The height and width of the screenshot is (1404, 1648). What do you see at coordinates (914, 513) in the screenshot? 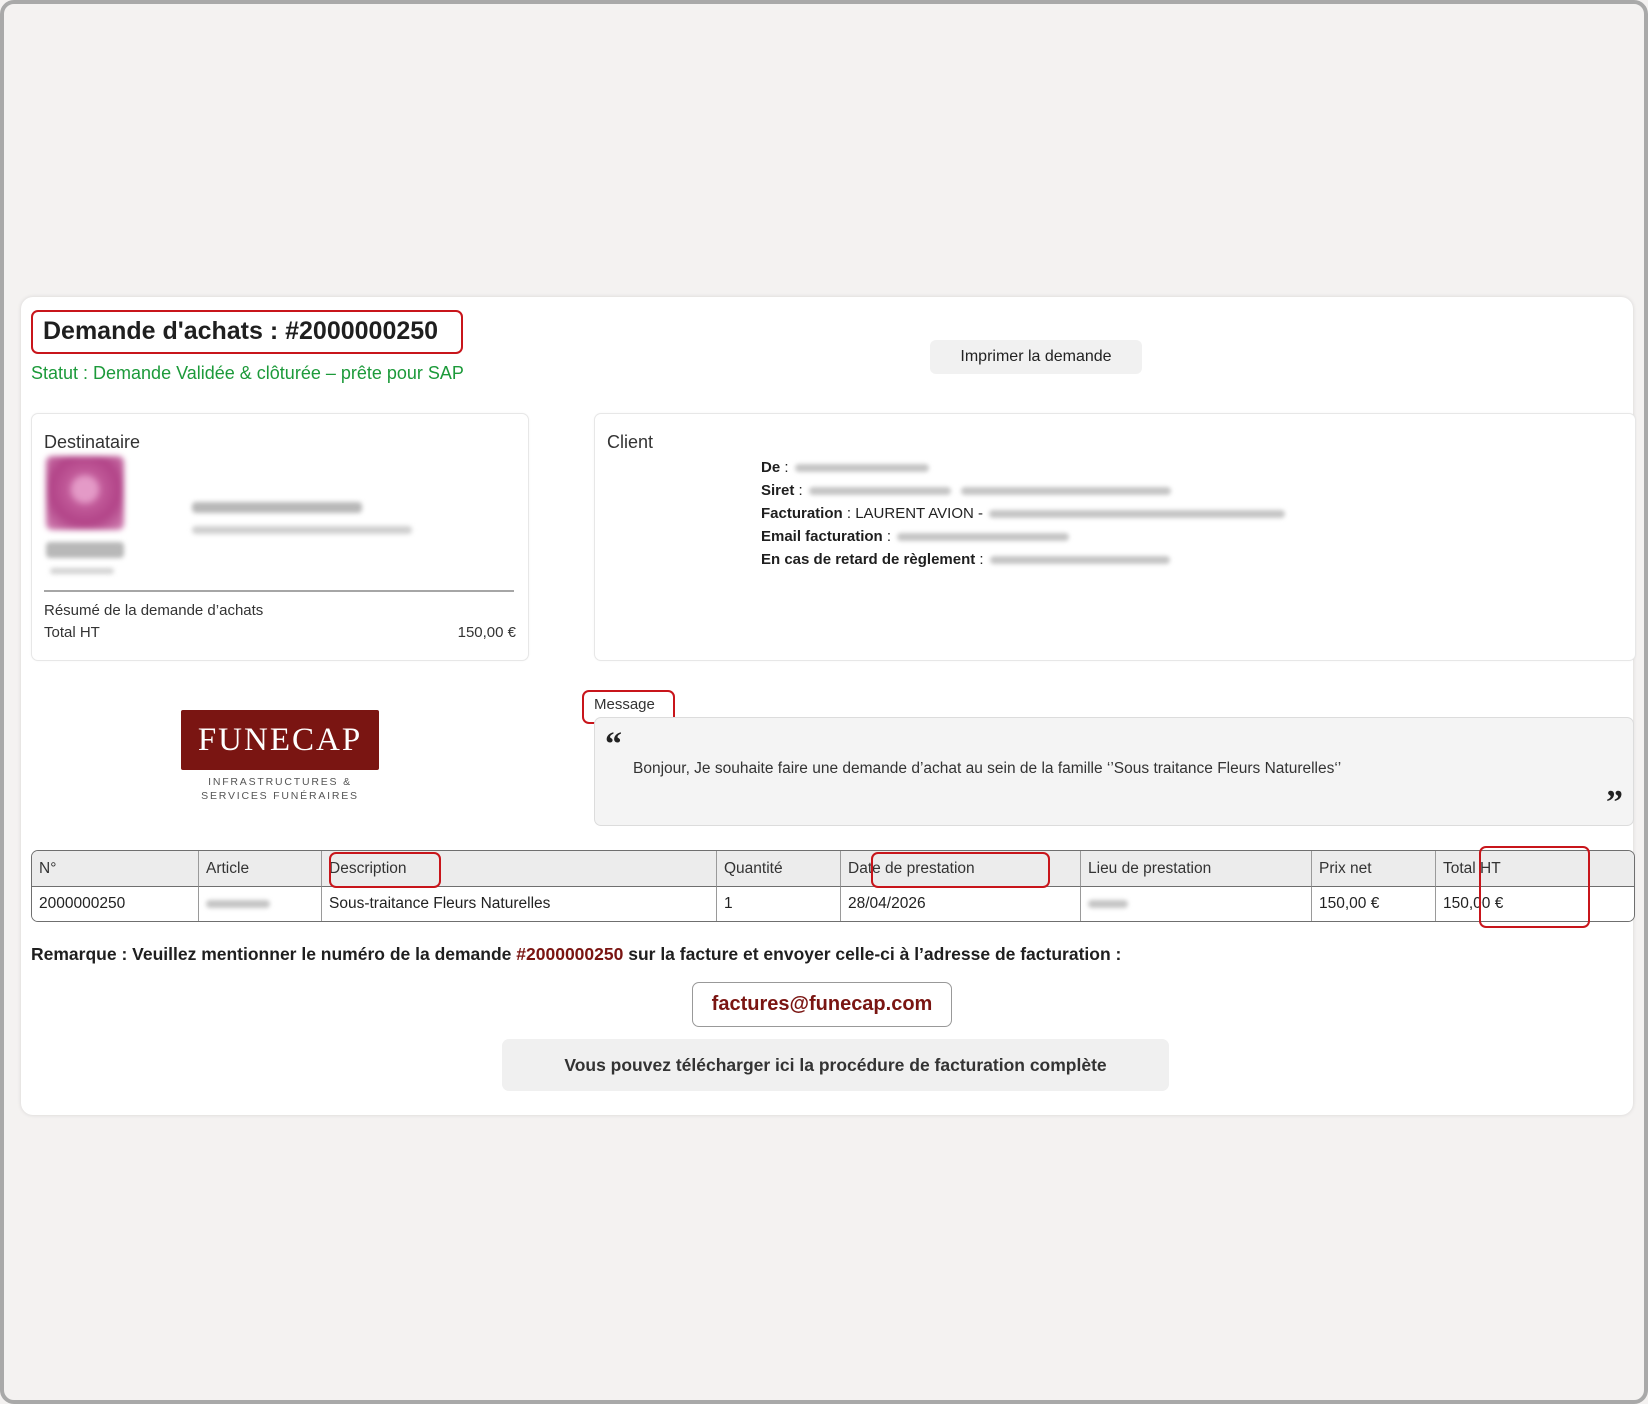
I see `client-facturation-value: LAURENT AVION` at bounding box center [914, 513].